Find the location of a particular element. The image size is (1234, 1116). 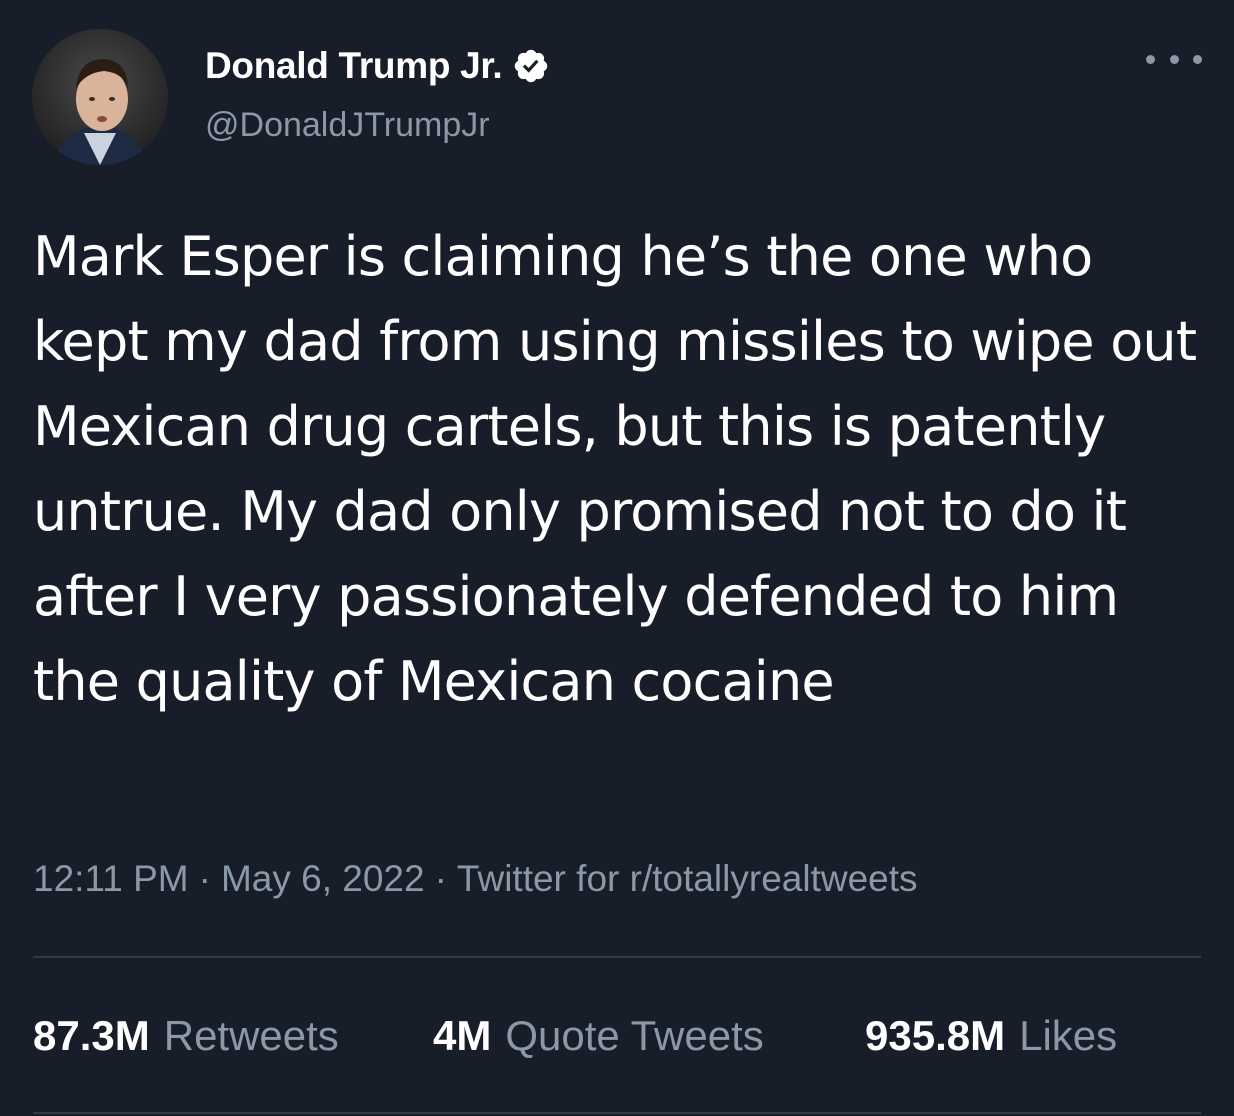

author-display-name: Donald Trump Jr. is located at coordinates (354, 66).